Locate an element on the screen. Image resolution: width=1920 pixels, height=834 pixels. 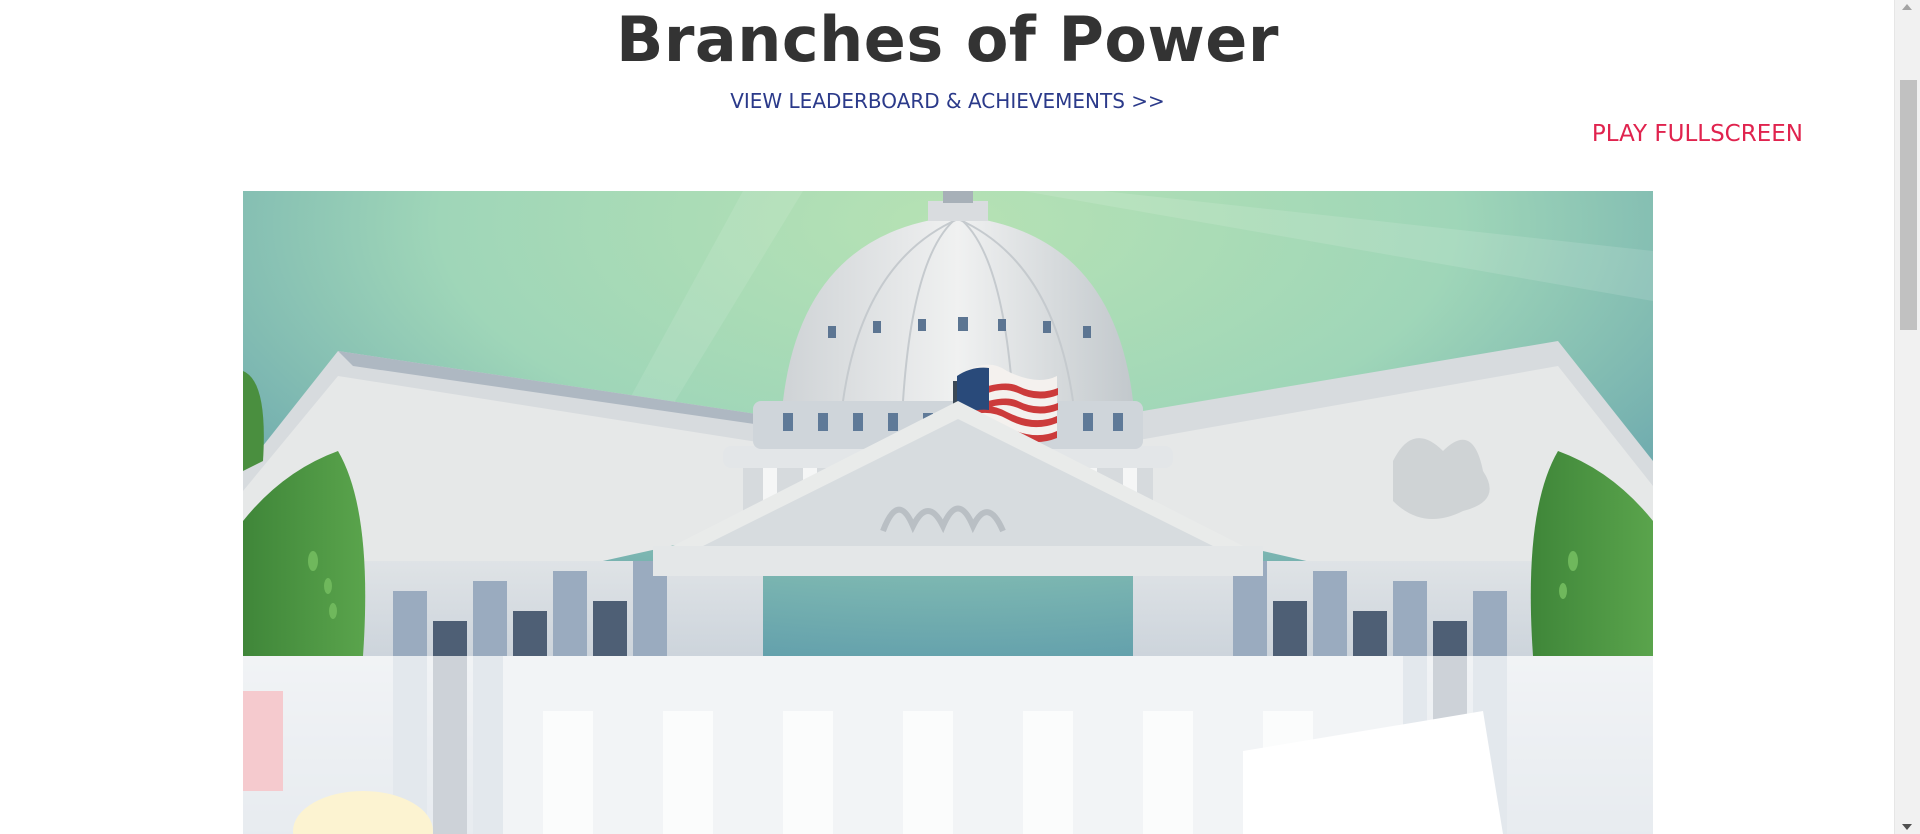
page-title: Branches of Power is located at coordinates (947, 39).